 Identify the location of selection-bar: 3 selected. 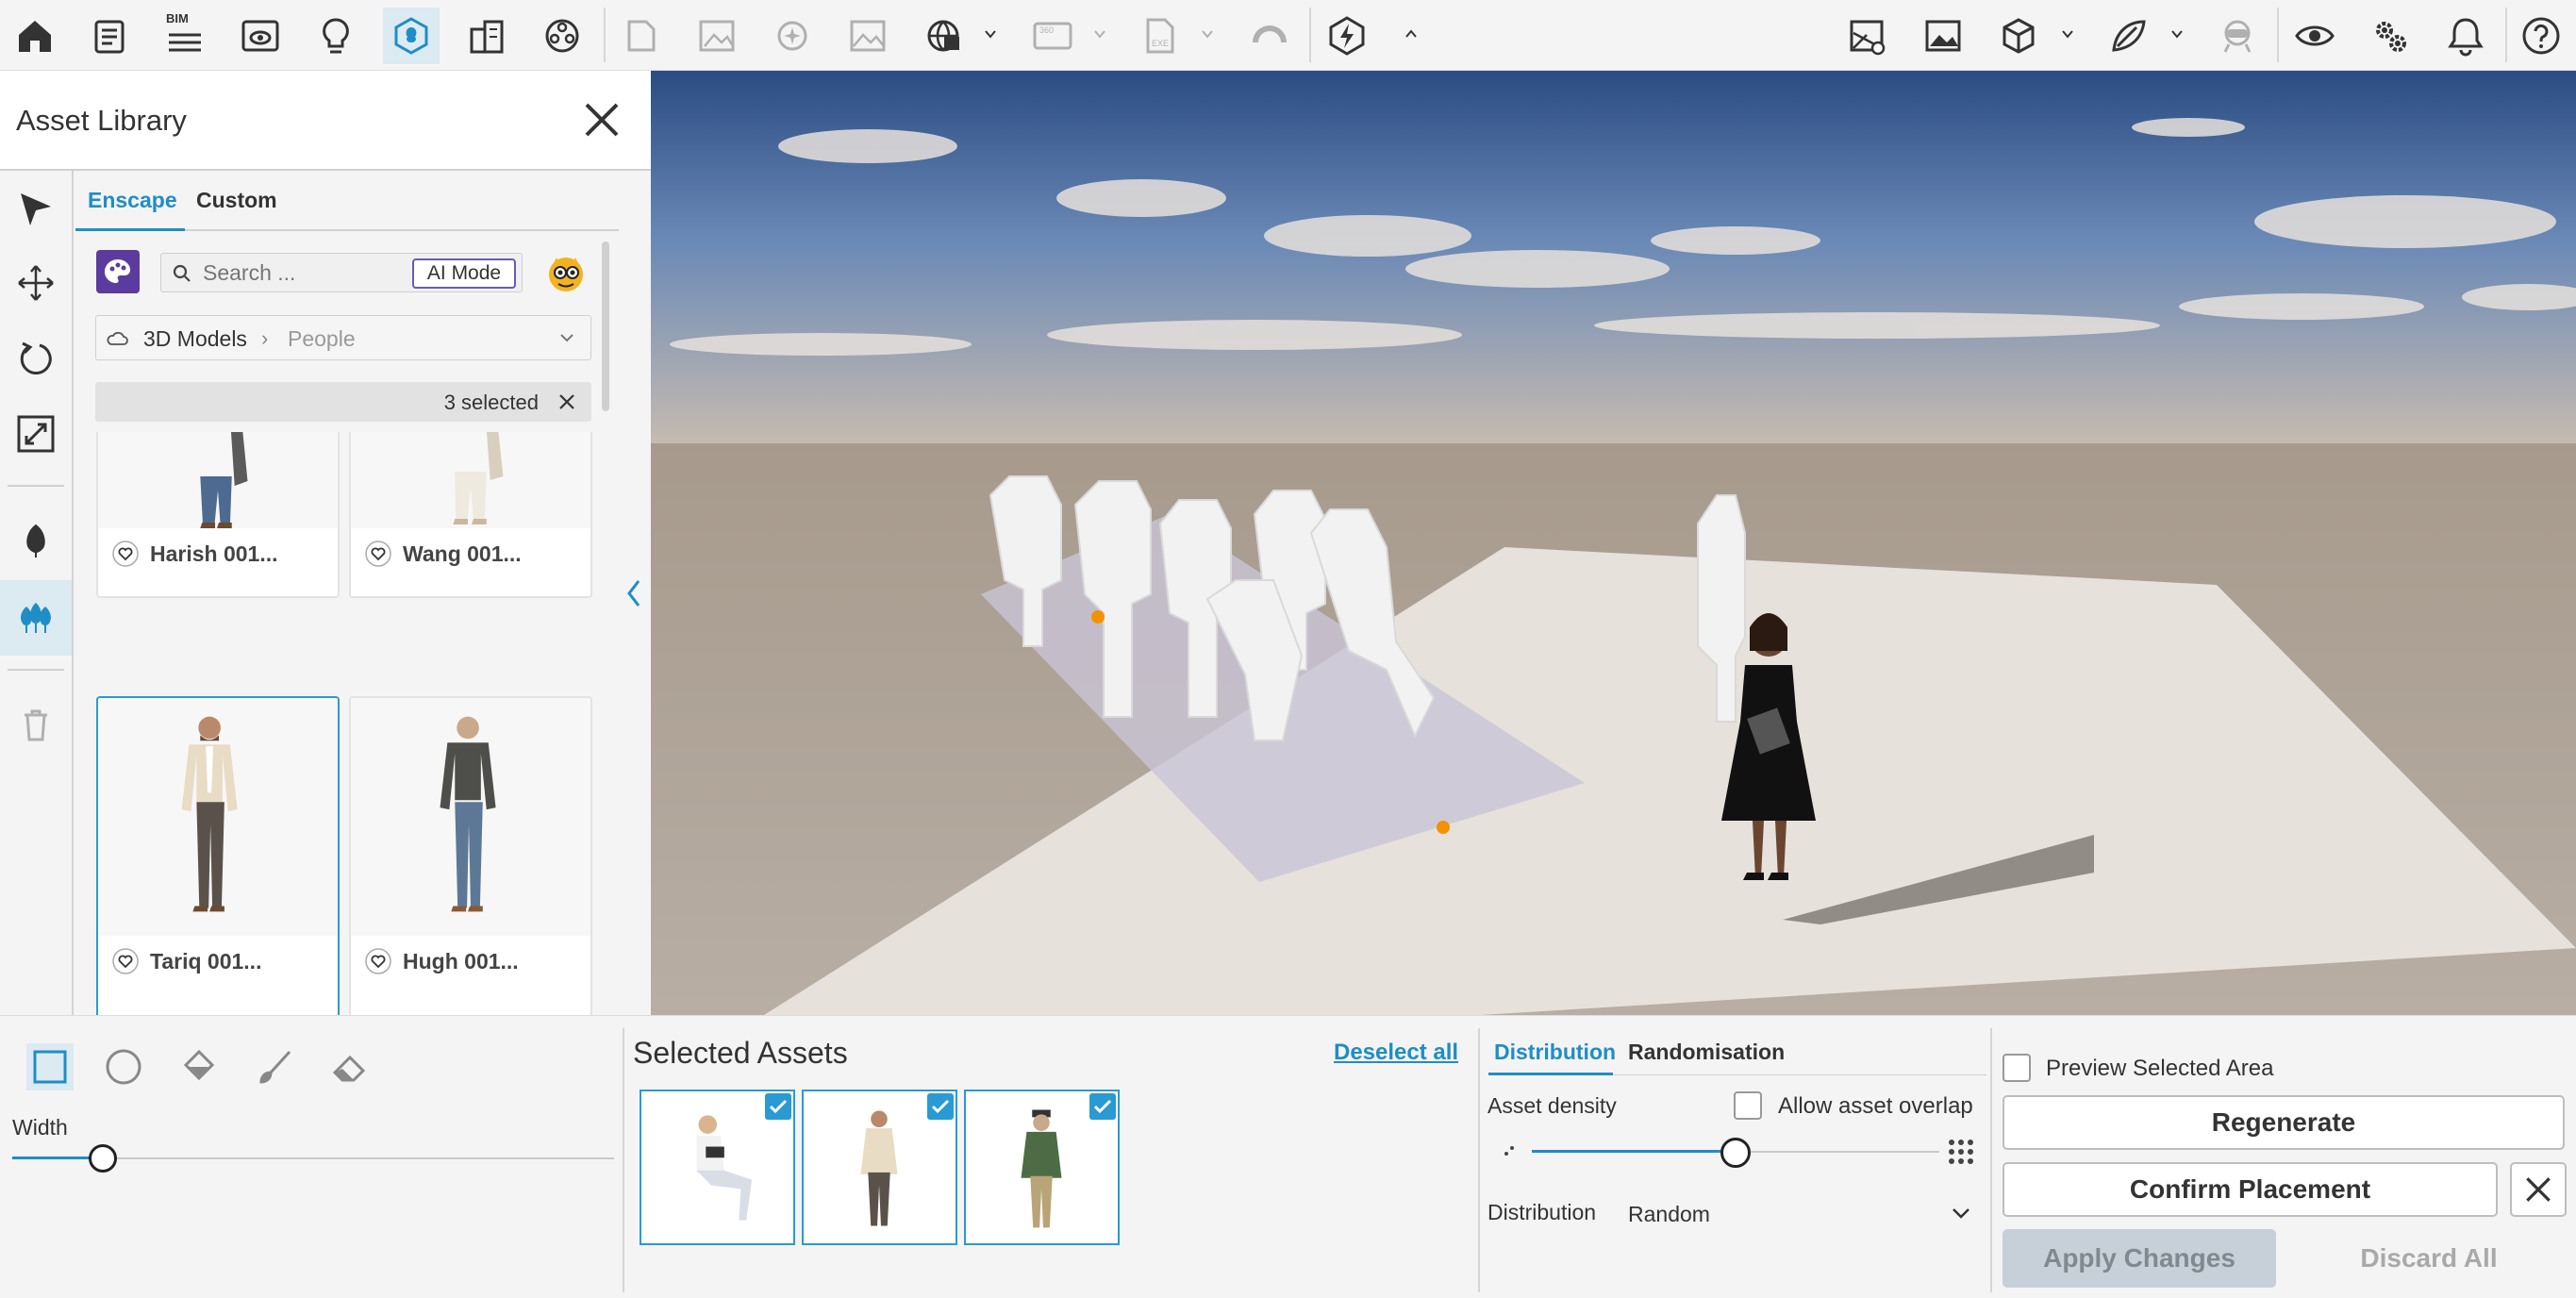
(343, 402).